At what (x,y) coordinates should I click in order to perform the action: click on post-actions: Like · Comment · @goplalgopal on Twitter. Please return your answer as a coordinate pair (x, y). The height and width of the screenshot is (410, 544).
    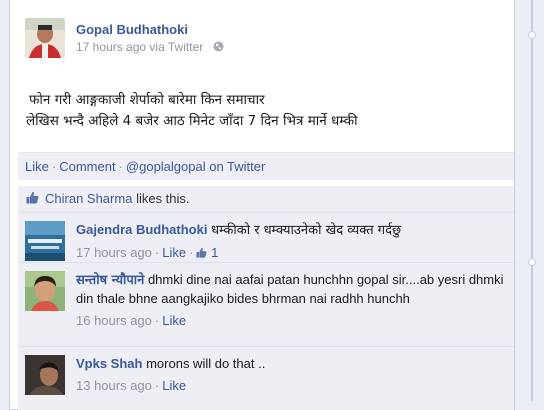
    Looking at the image, I should click on (266, 166).